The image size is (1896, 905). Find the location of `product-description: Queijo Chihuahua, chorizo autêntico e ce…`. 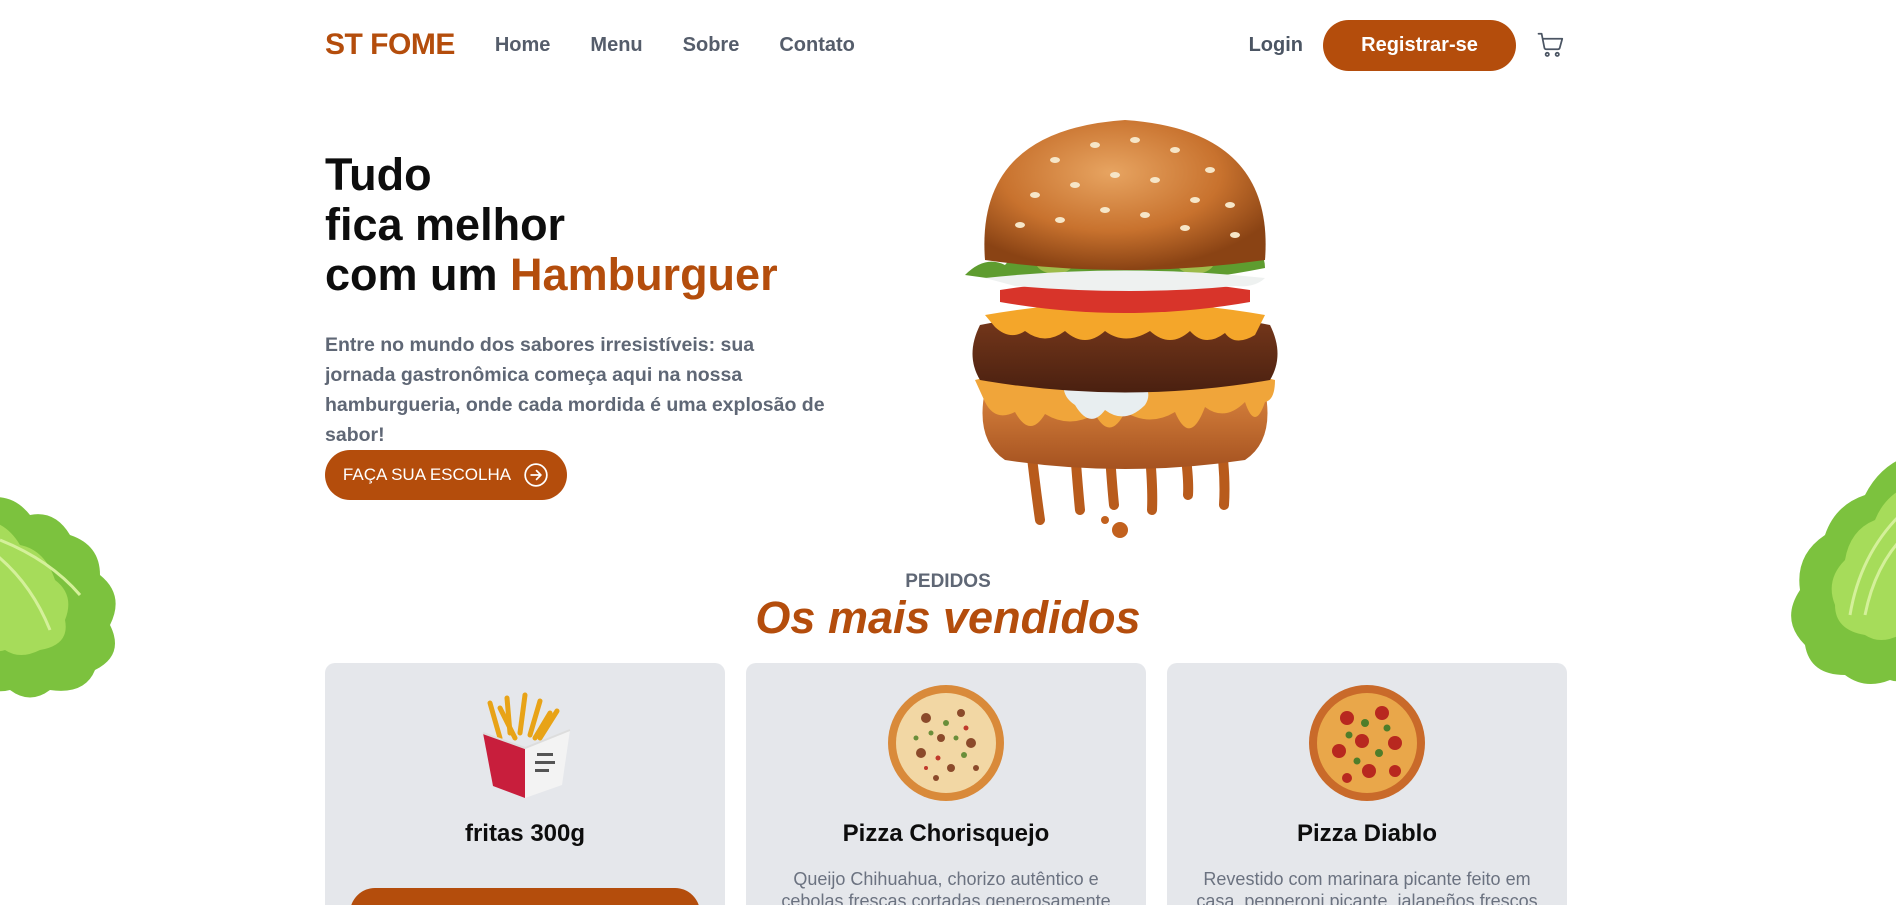

product-description: Queijo Chihuahua, chorizo autêntico e ce… is located at coordinates (946, 887).